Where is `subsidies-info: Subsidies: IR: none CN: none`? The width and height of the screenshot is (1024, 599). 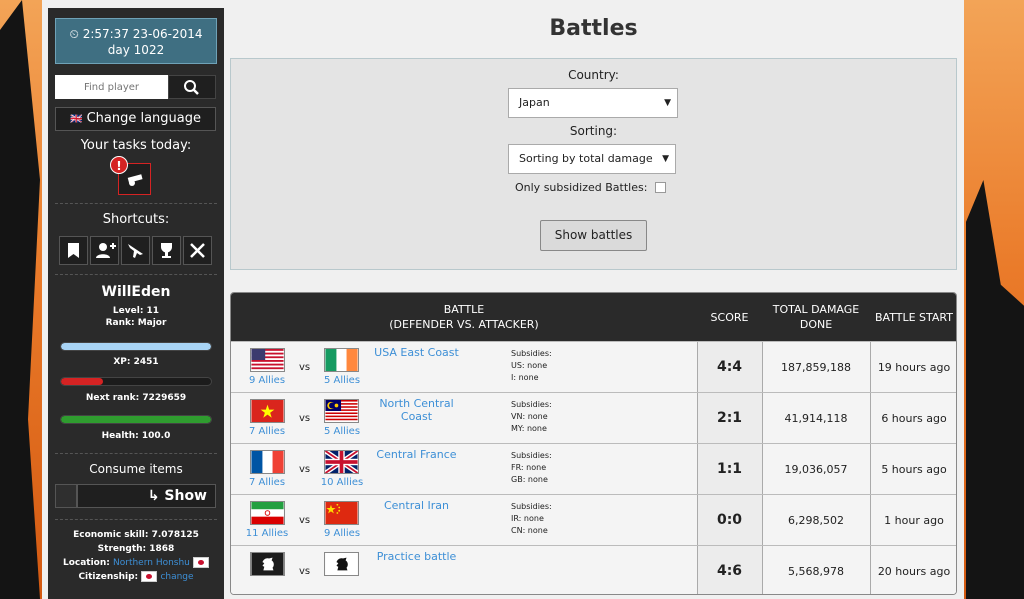 subsidies-info: Subsidies: IR: none CN: none is located at coordinates (531, 519).